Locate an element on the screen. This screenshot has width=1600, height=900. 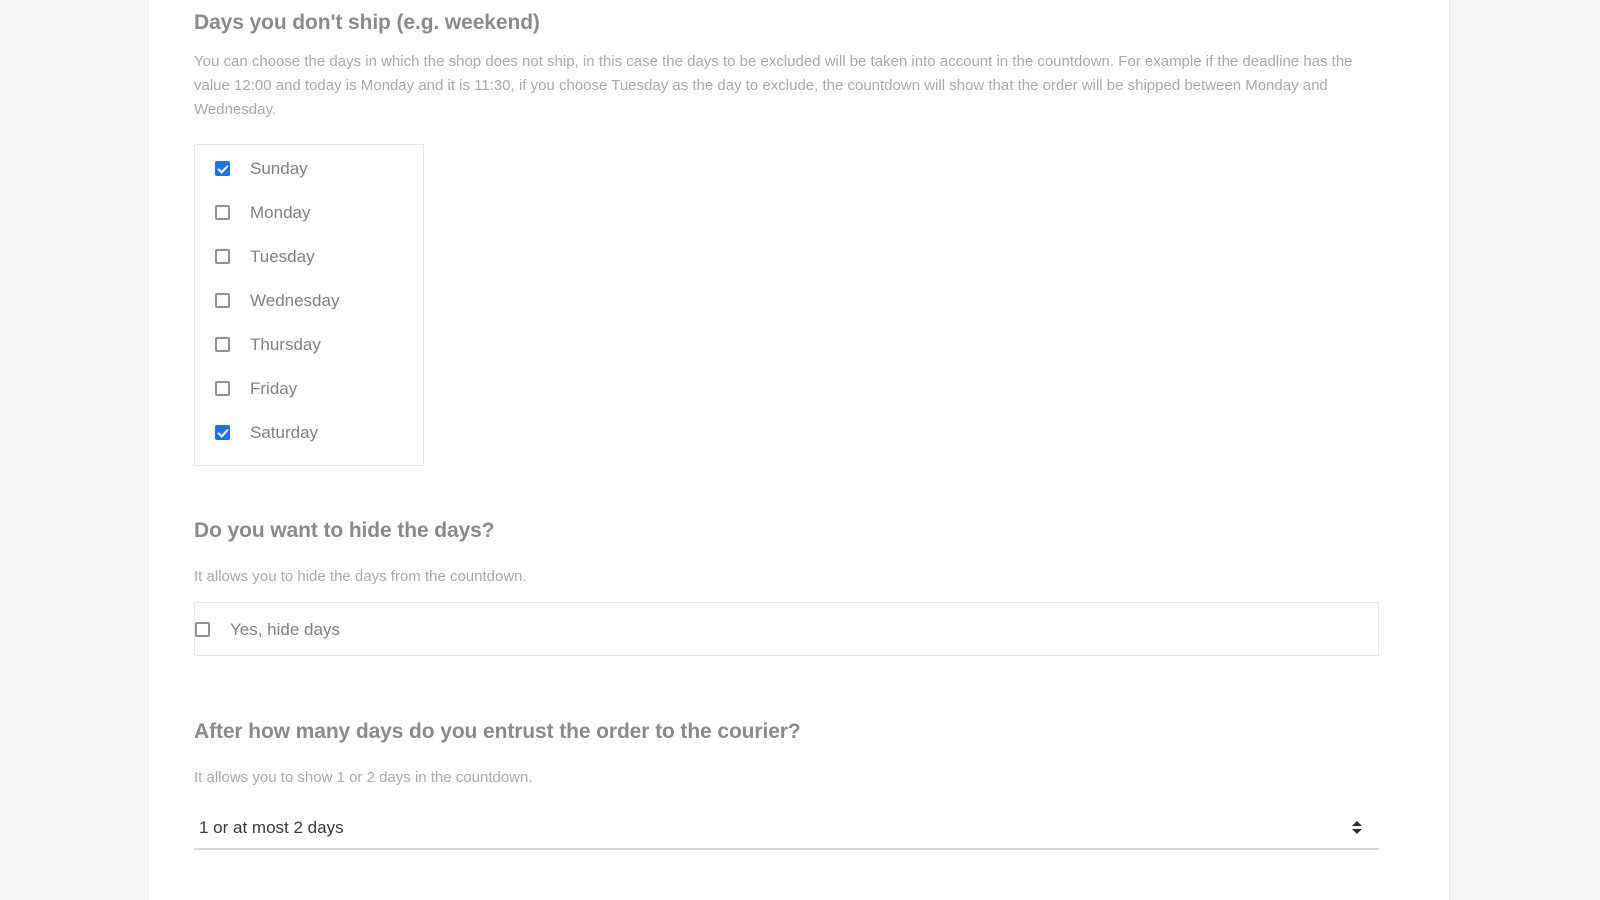
day-checkbox-row-tuesday: Tuesday is located at coordinates (309, 256).